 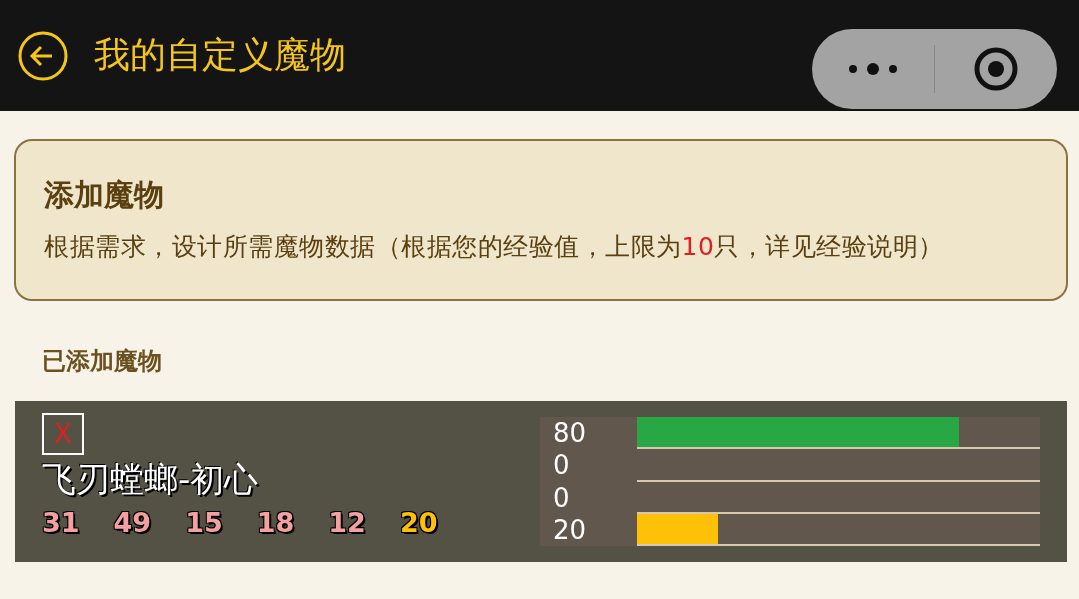 What do you see at coordinates (275, 522) in the screenshot?
I see `stat-value: 18` at bounding box center [275, 522].